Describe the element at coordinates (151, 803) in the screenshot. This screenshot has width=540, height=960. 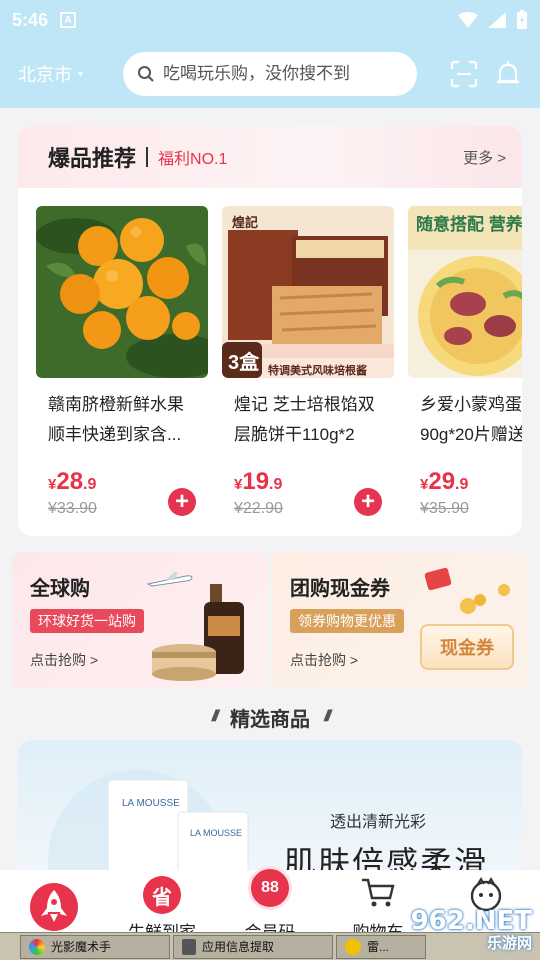
I see `banner-brand-text: LA MOUSSE` at that location.